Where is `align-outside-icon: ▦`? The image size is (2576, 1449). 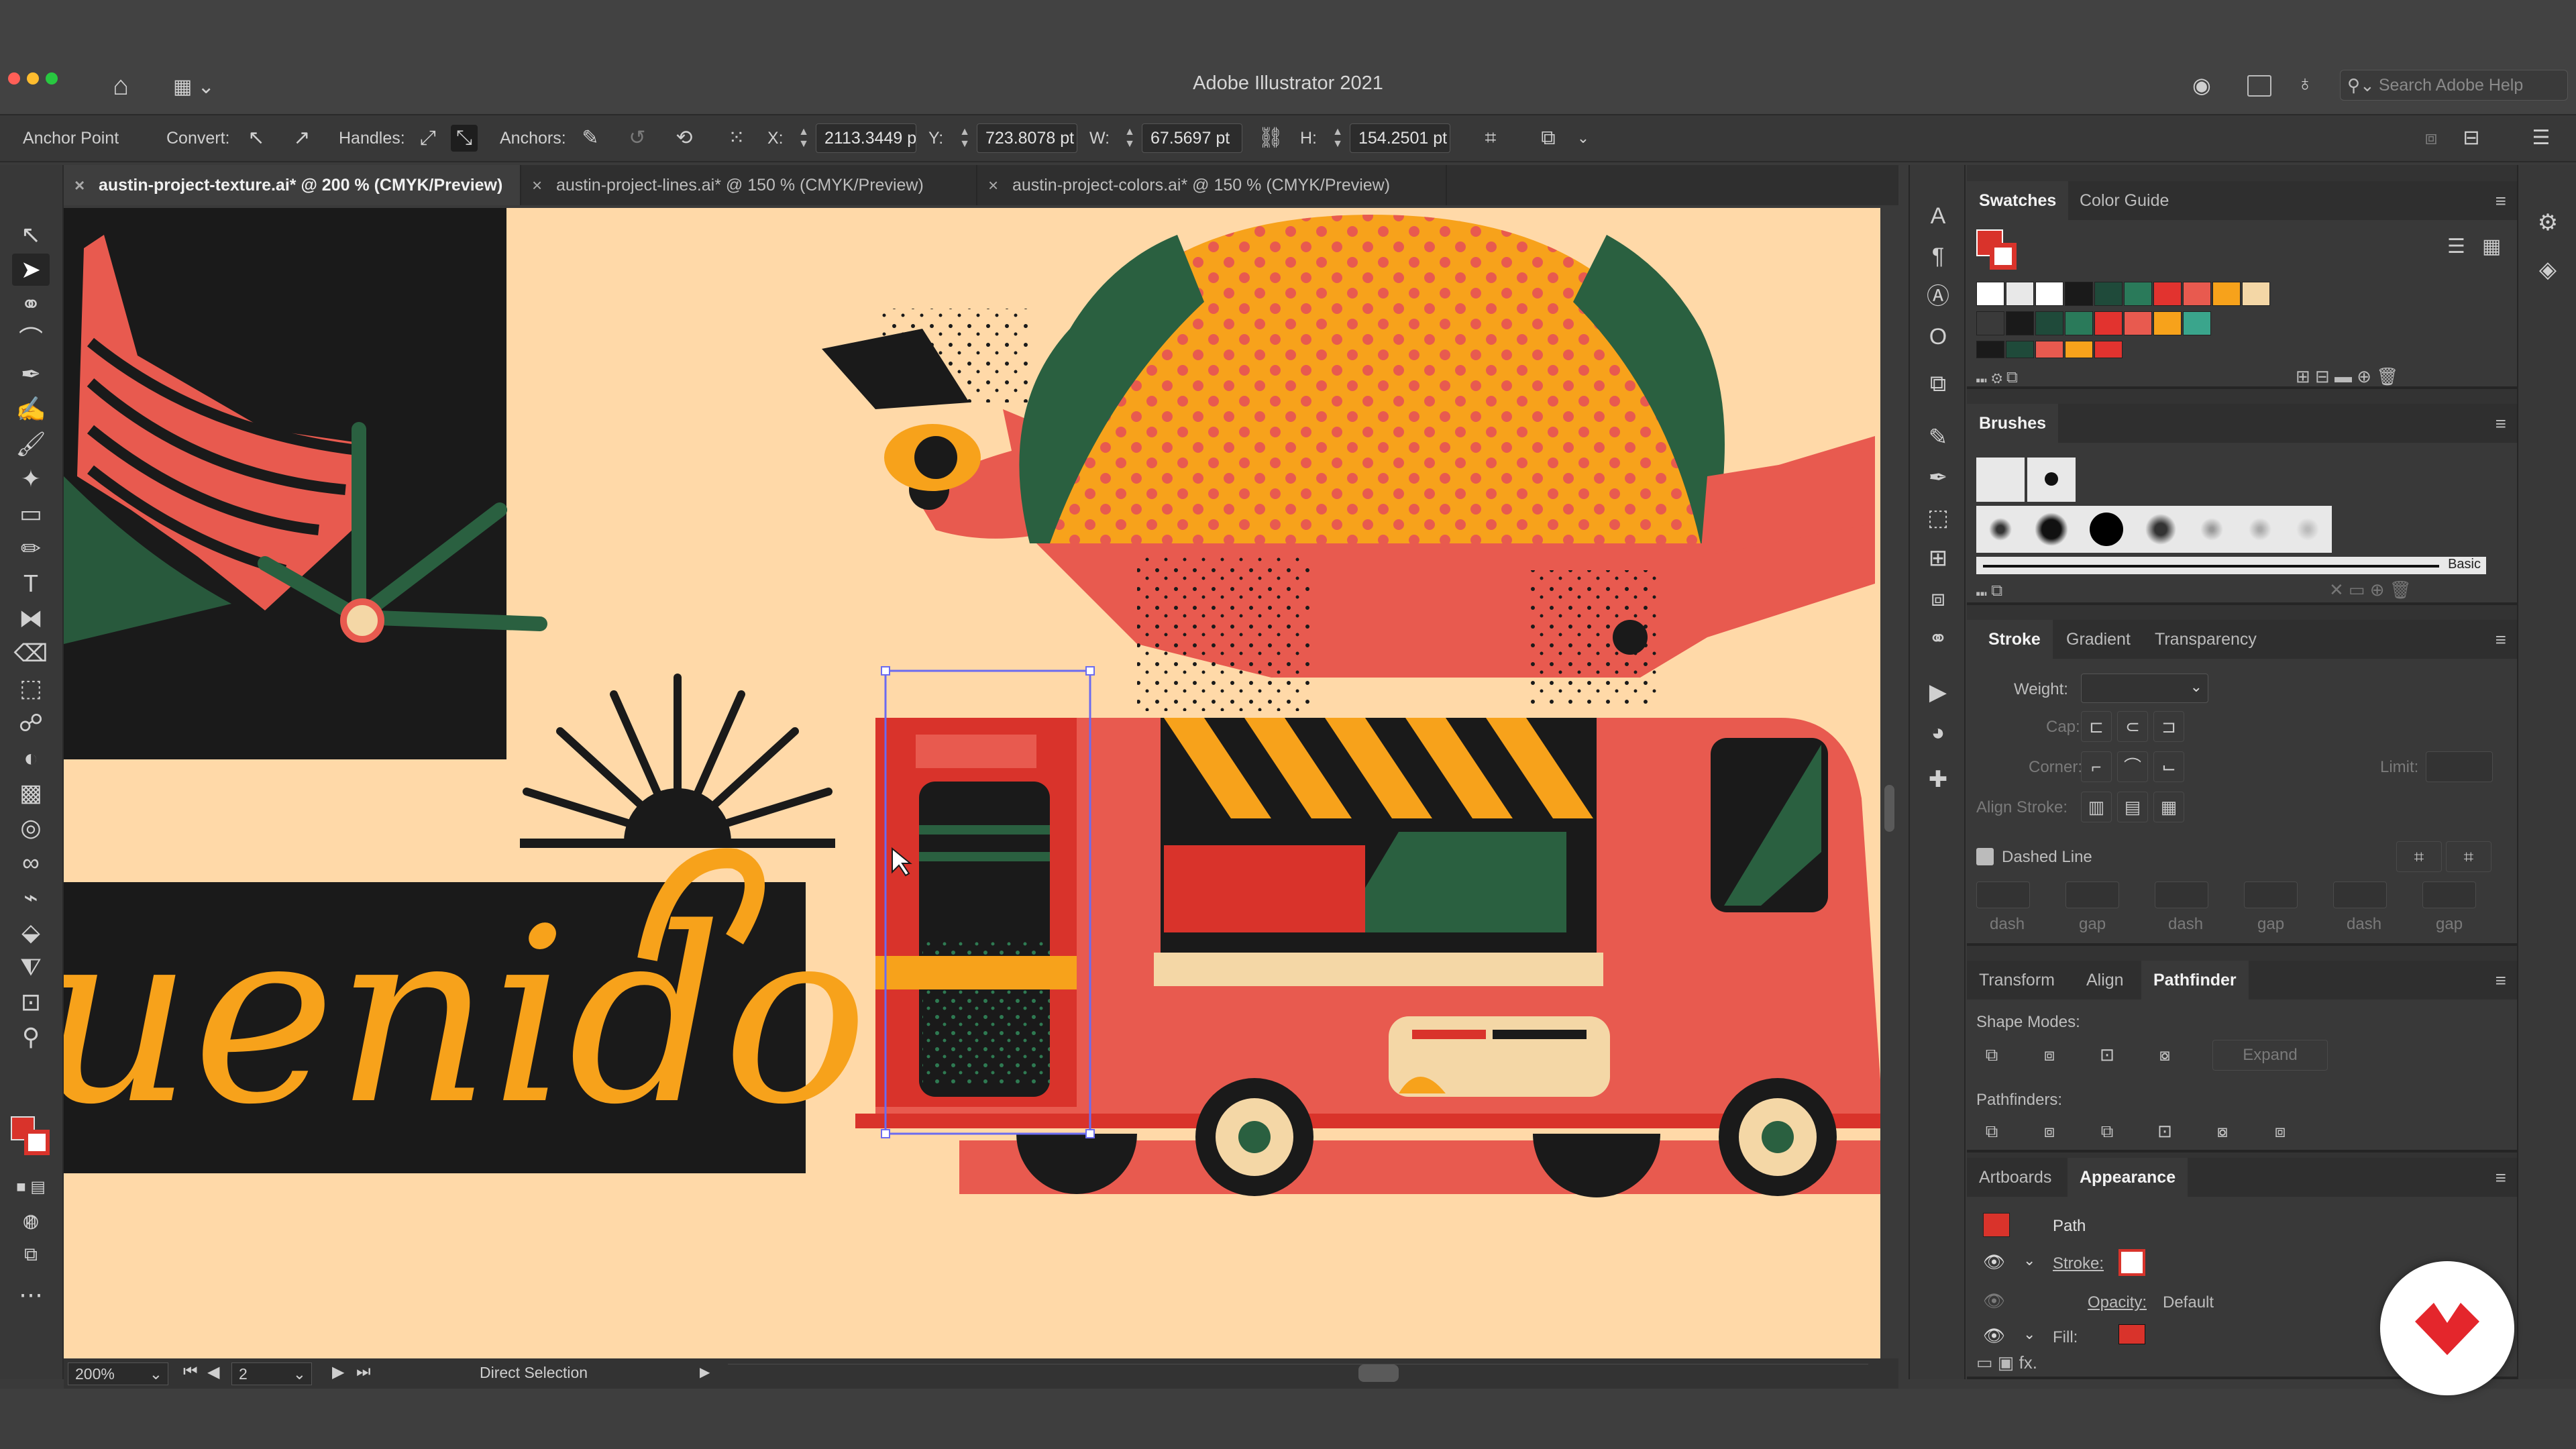
align-outside-icon: ▦ is located at coordinates (2168, 807).